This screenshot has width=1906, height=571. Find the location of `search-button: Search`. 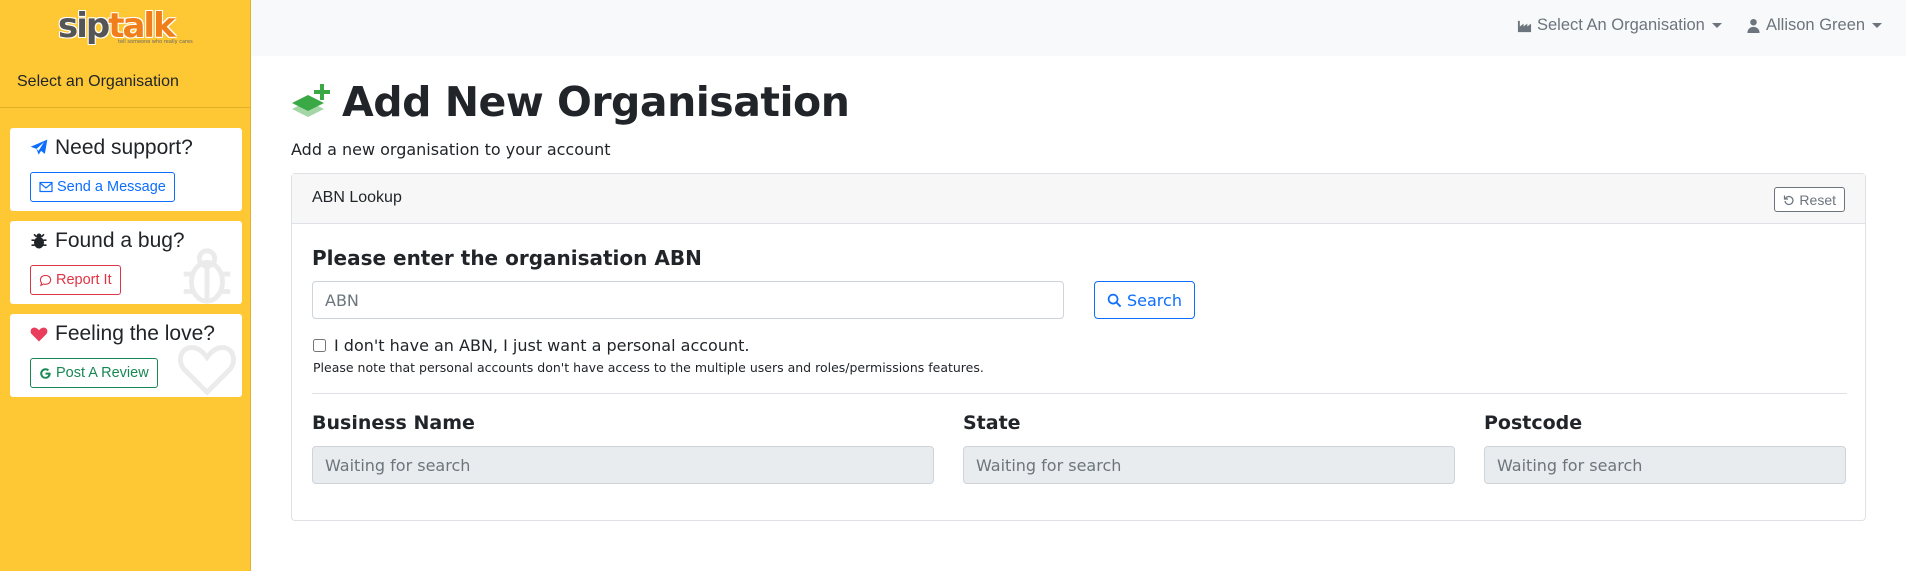

search-button: Search is located at coordinates (1144, 300).